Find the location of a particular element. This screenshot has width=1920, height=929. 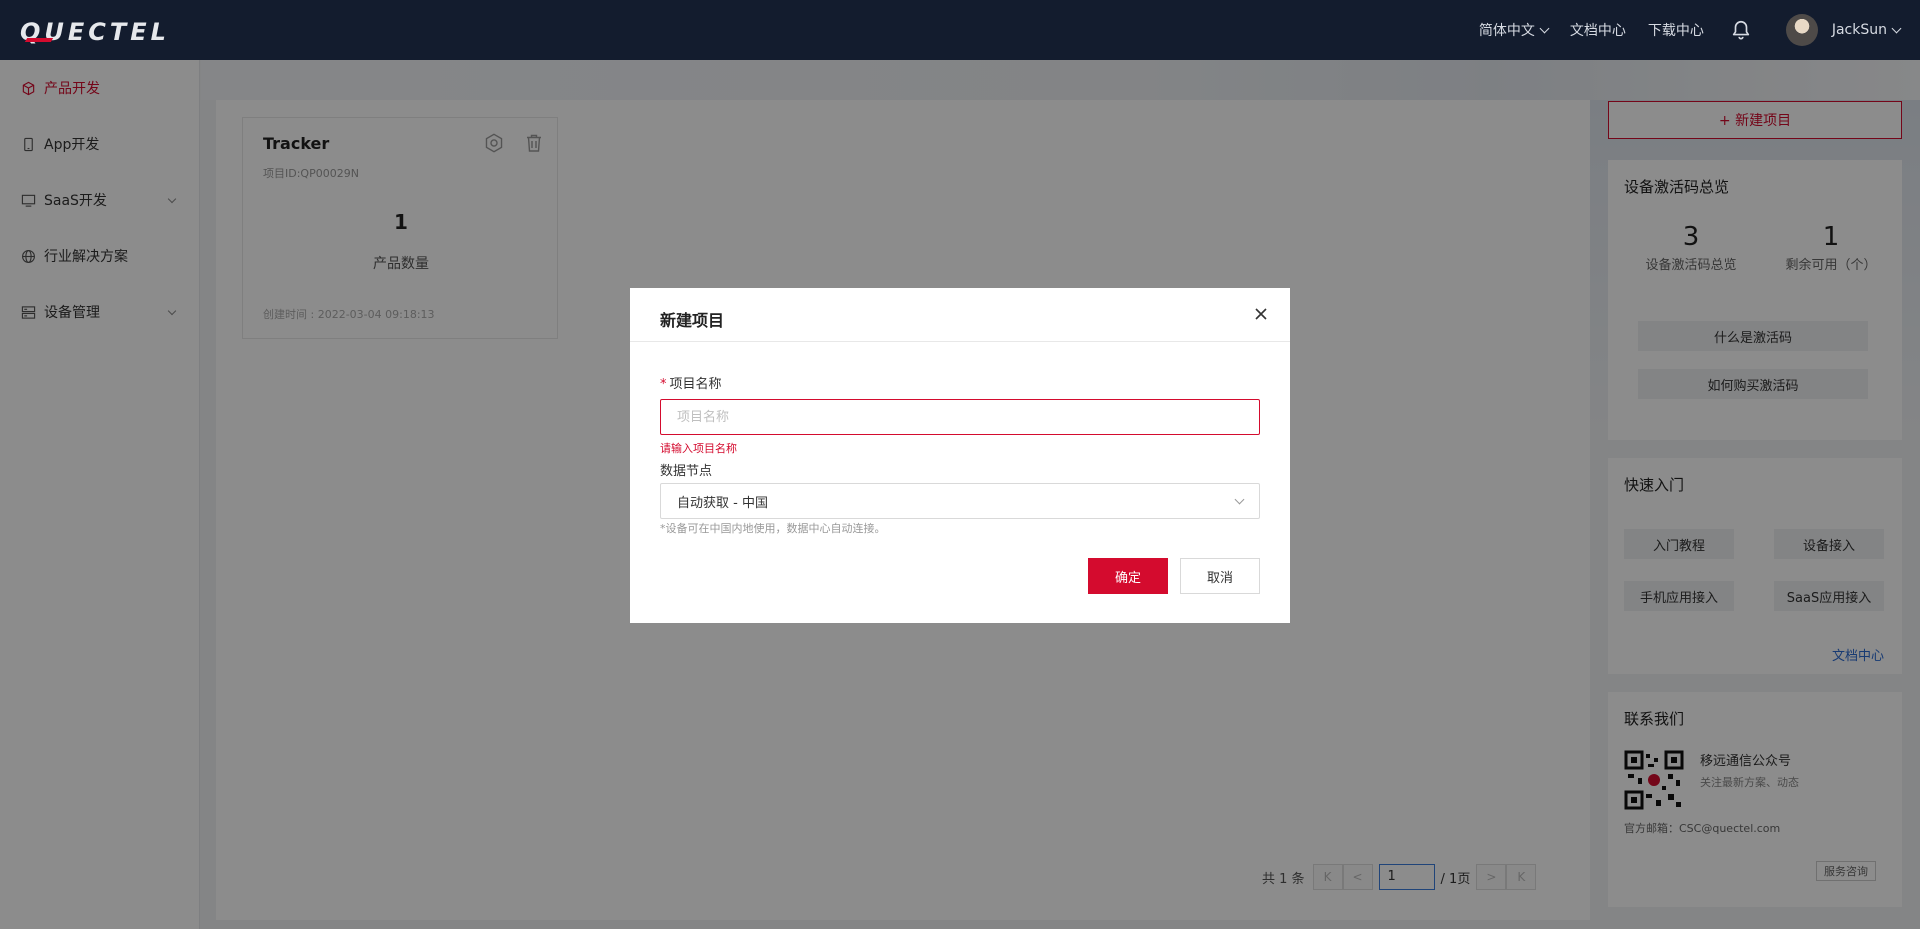

docs-link: 文档中心 is located at coordinates (1598, 30).